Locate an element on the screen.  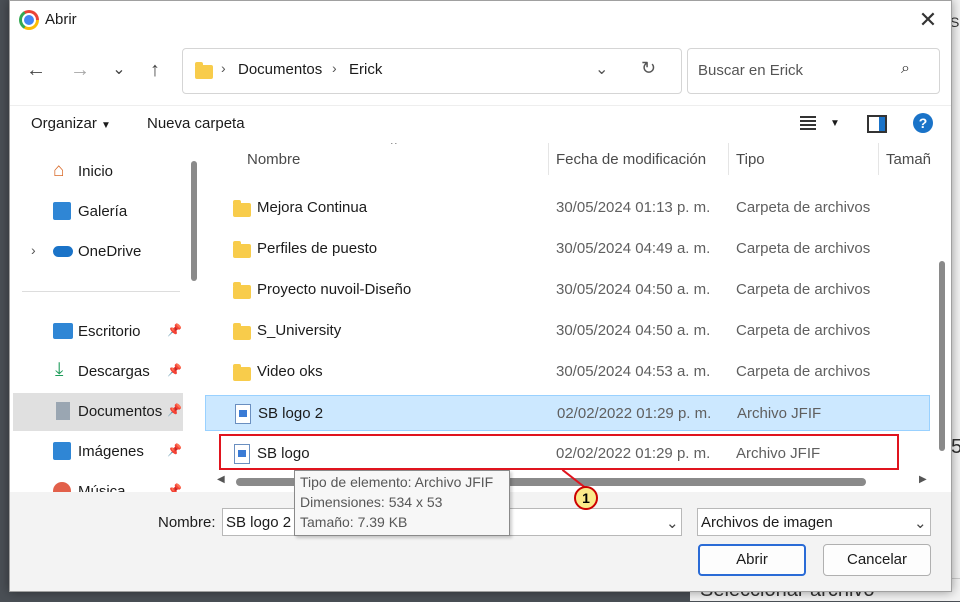
title-bar: Abrir ✕ is located at coordinates (480, 20).